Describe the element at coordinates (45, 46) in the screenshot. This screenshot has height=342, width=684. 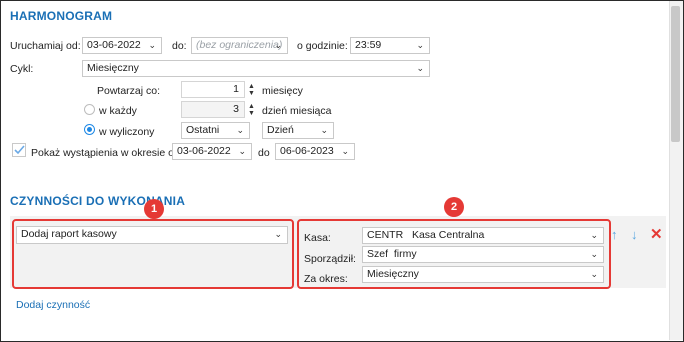
I see `start-label: Uruchamiaj od:` at that location.